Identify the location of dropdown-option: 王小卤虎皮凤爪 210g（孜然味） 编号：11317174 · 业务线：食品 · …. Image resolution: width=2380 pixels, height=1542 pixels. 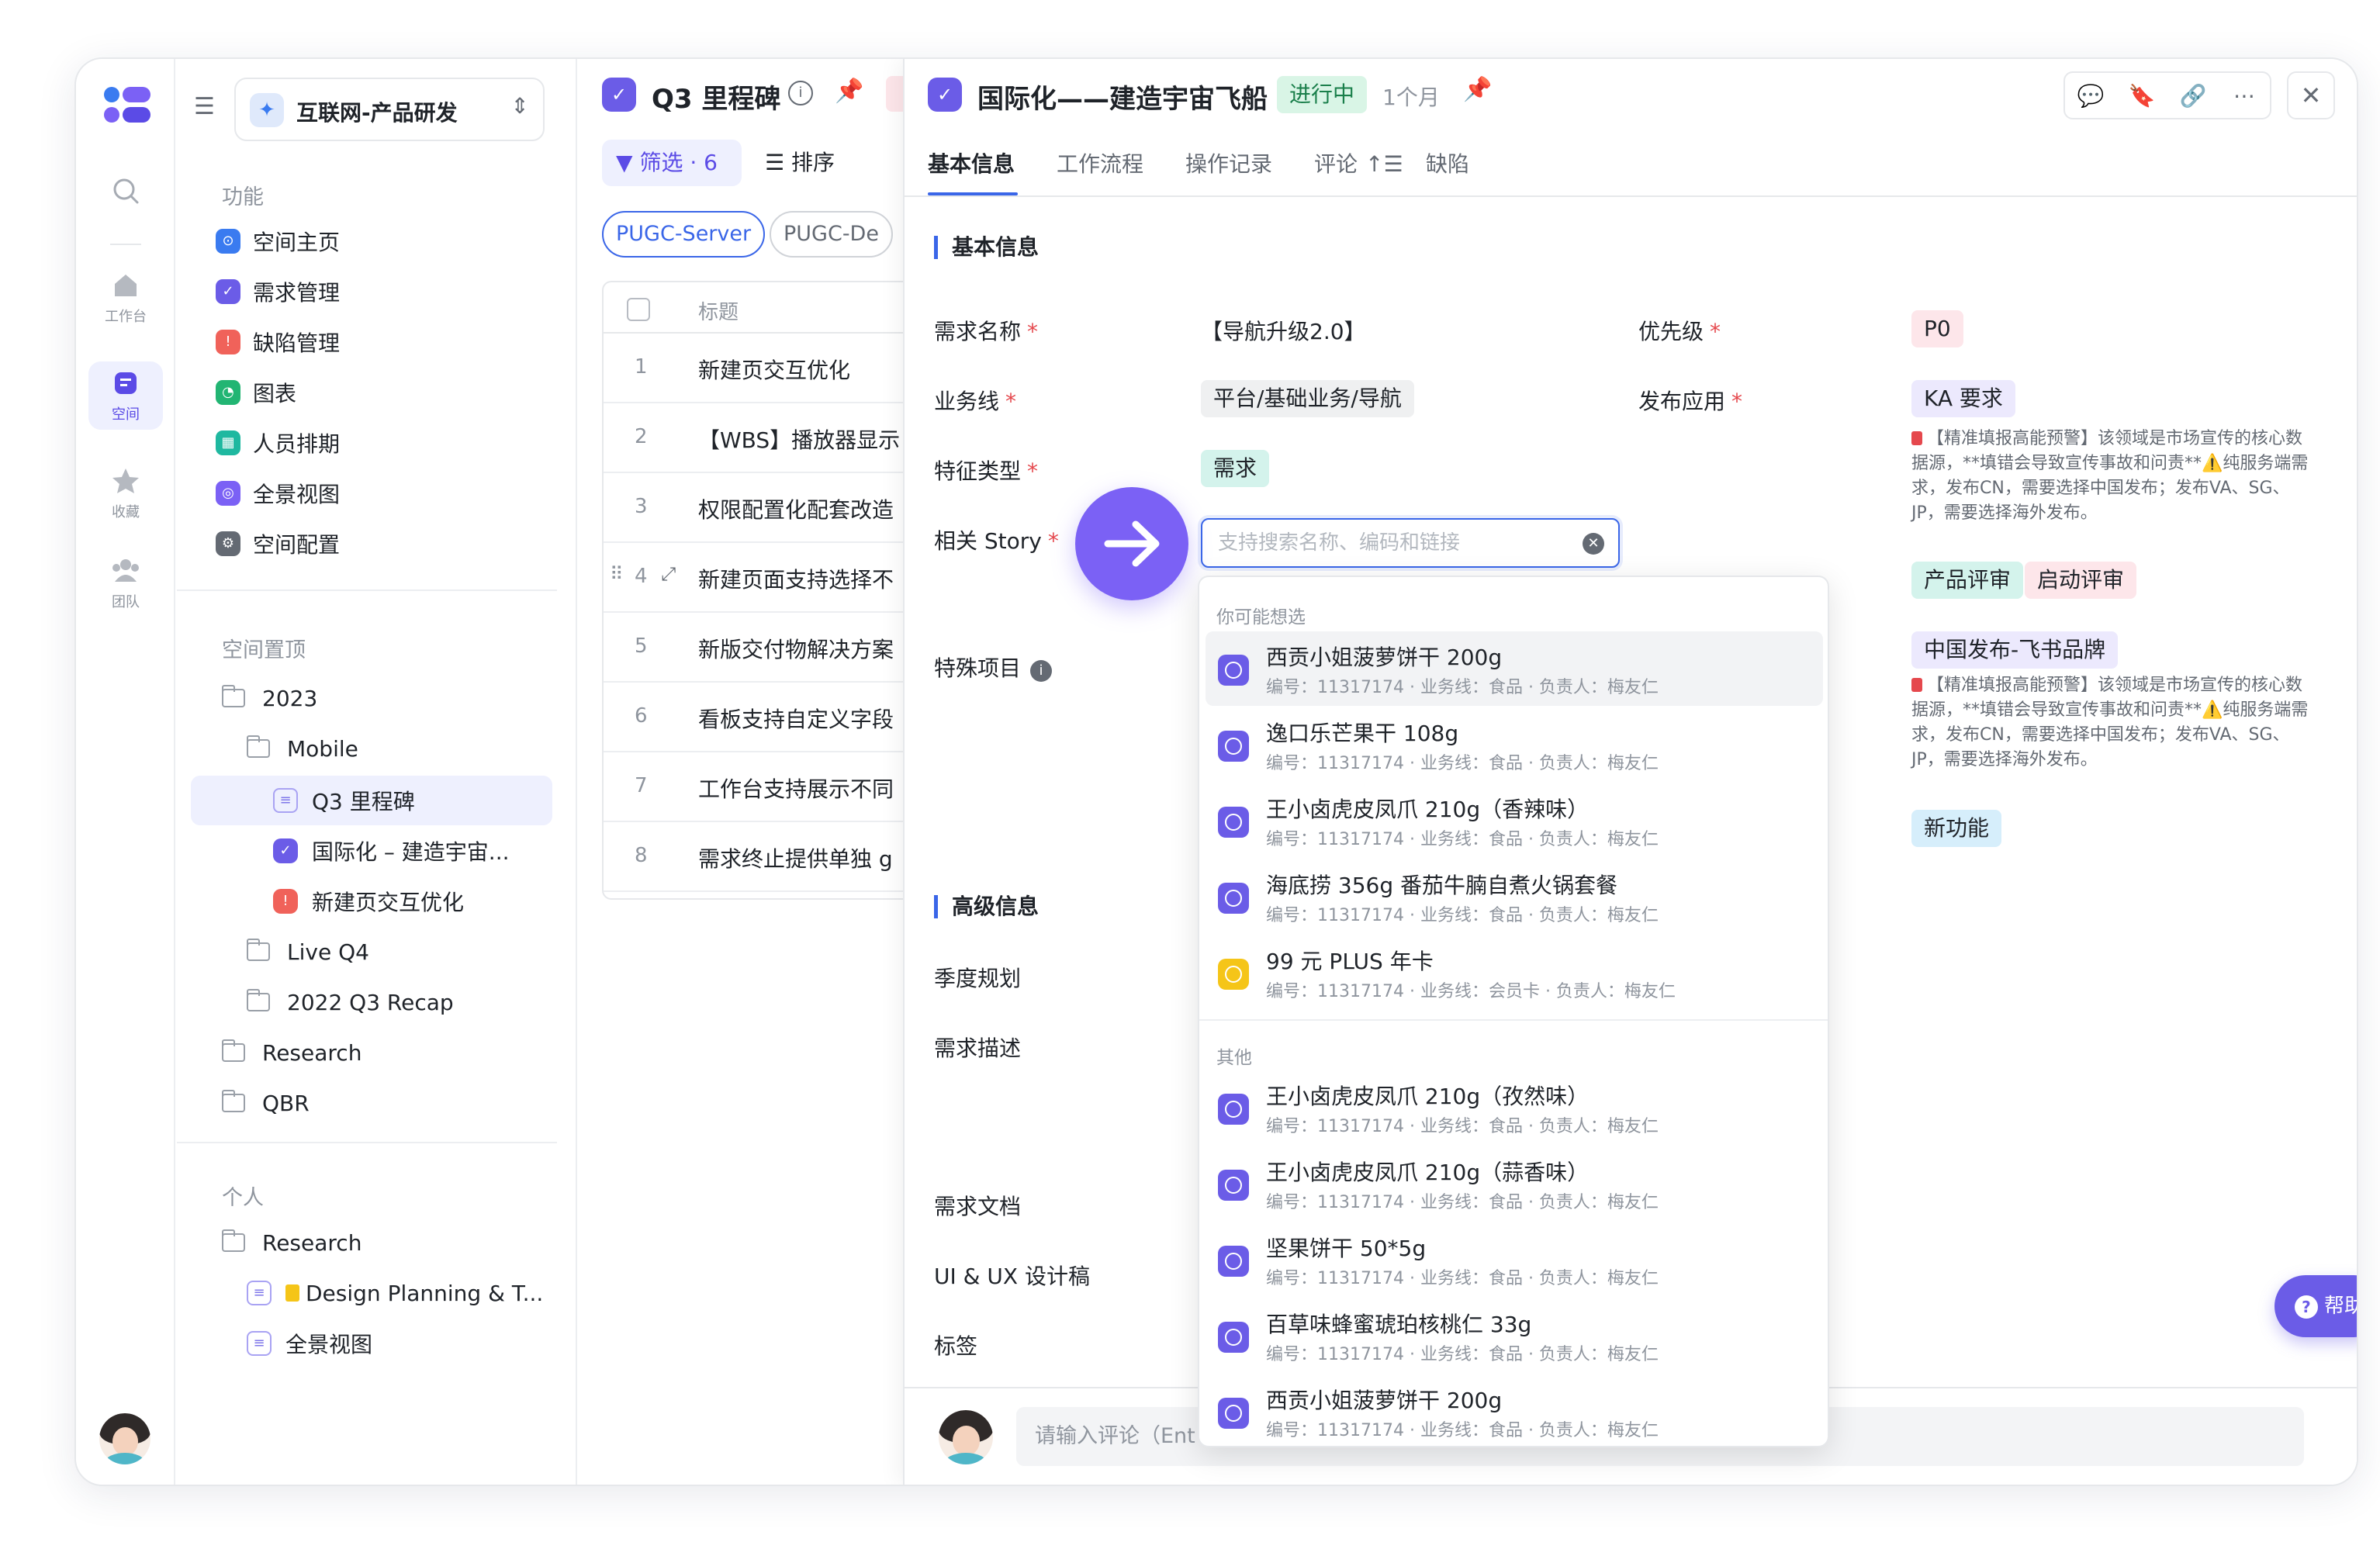
(1514, 1108).